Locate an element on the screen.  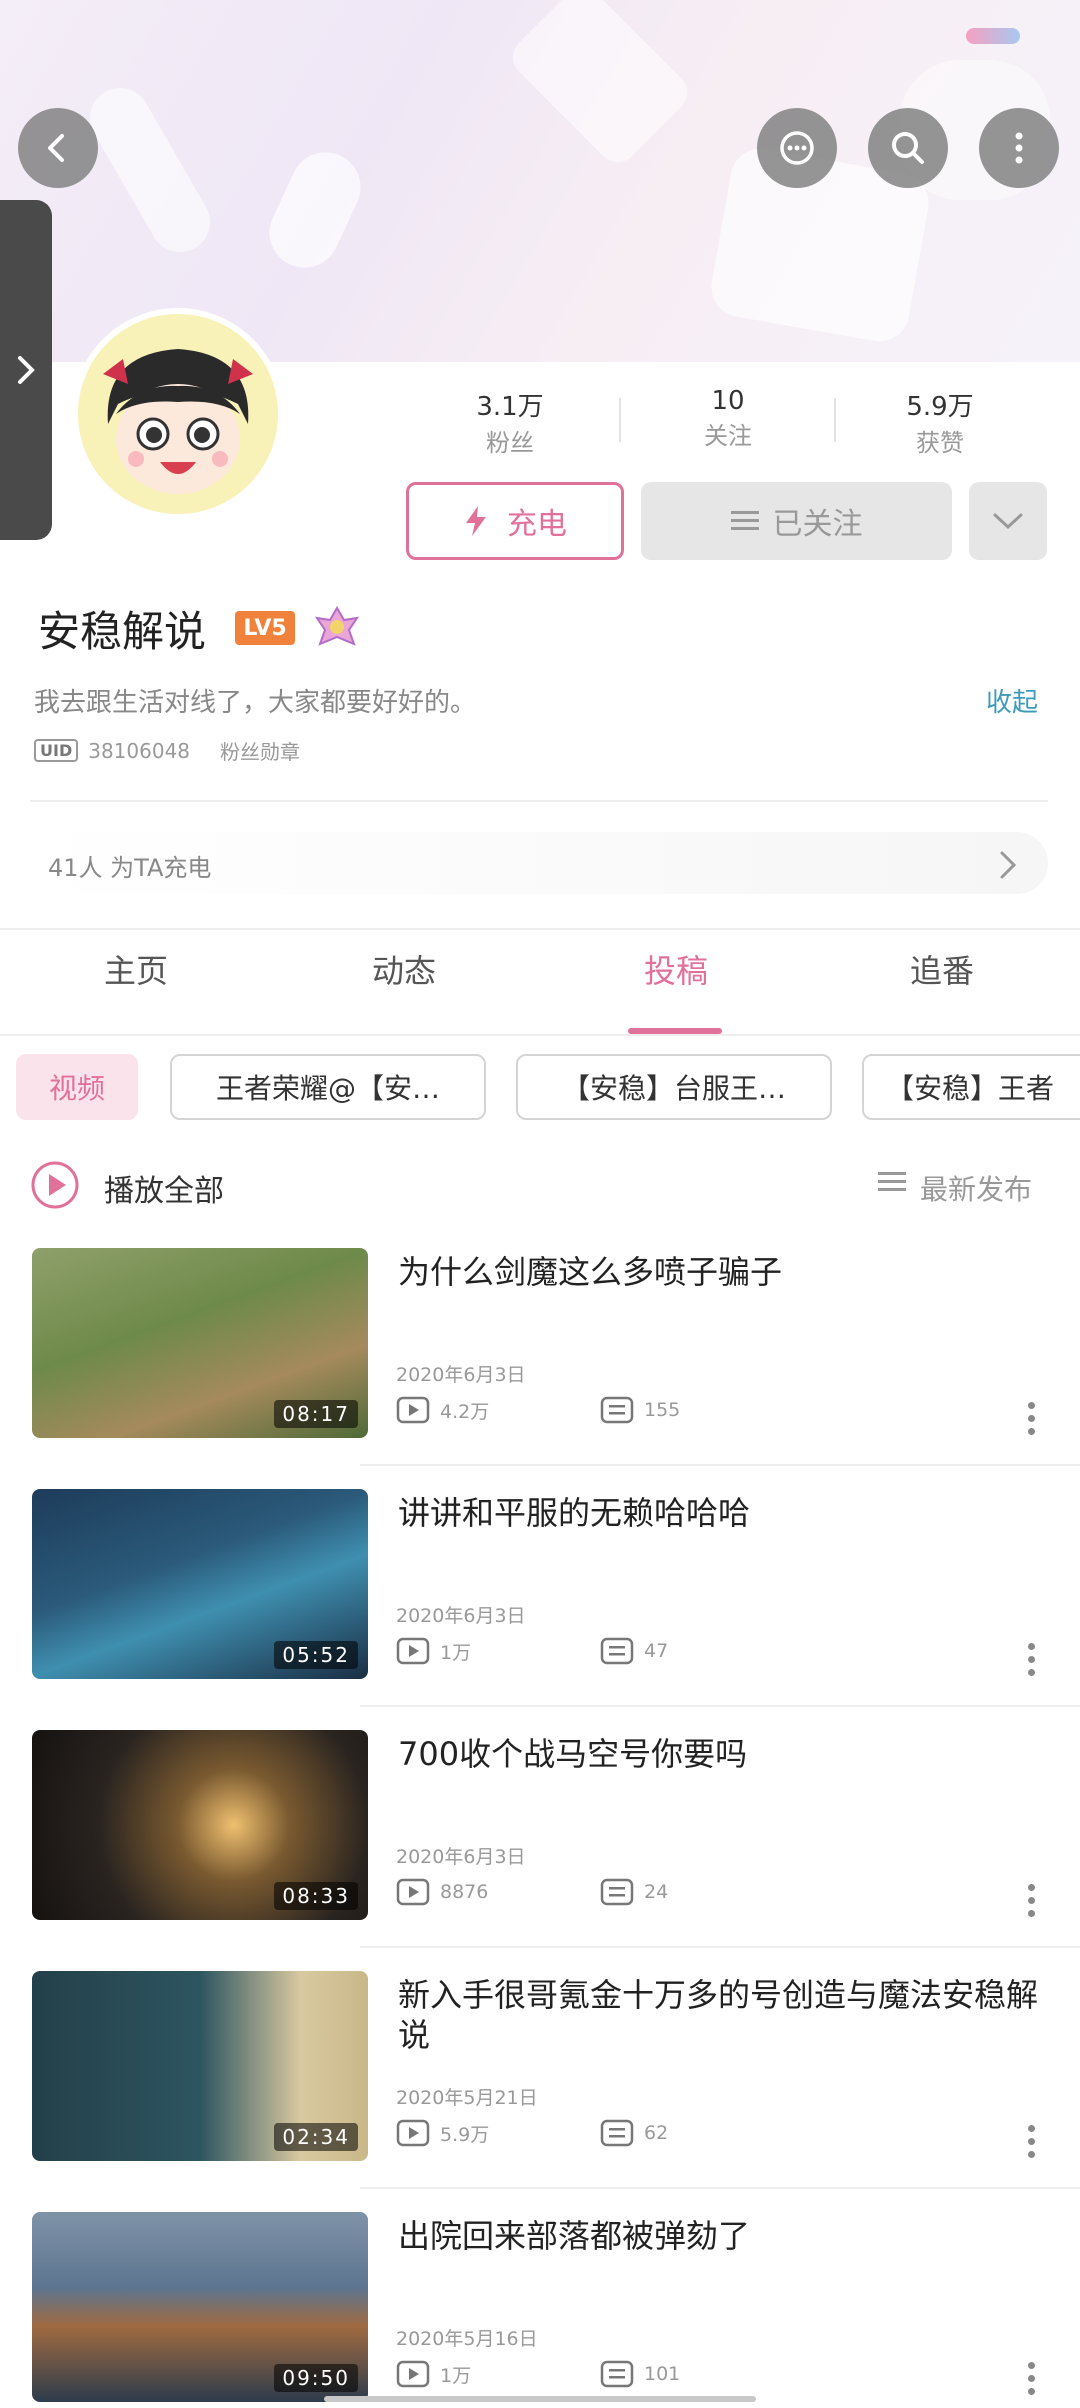
play-circle-icon is located at coordinates (55, 1185).